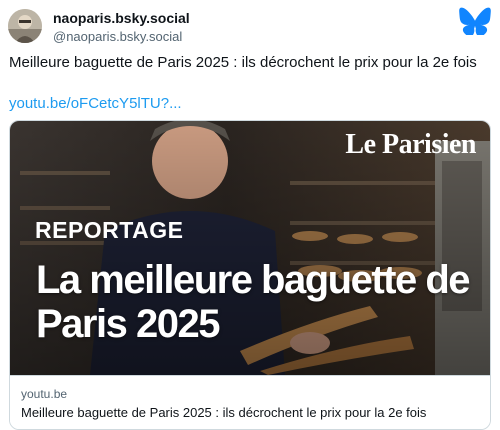 The width and height of the screenshot is (500, 430). I want to click on card-domain: youtu.be, so click(44, 394).